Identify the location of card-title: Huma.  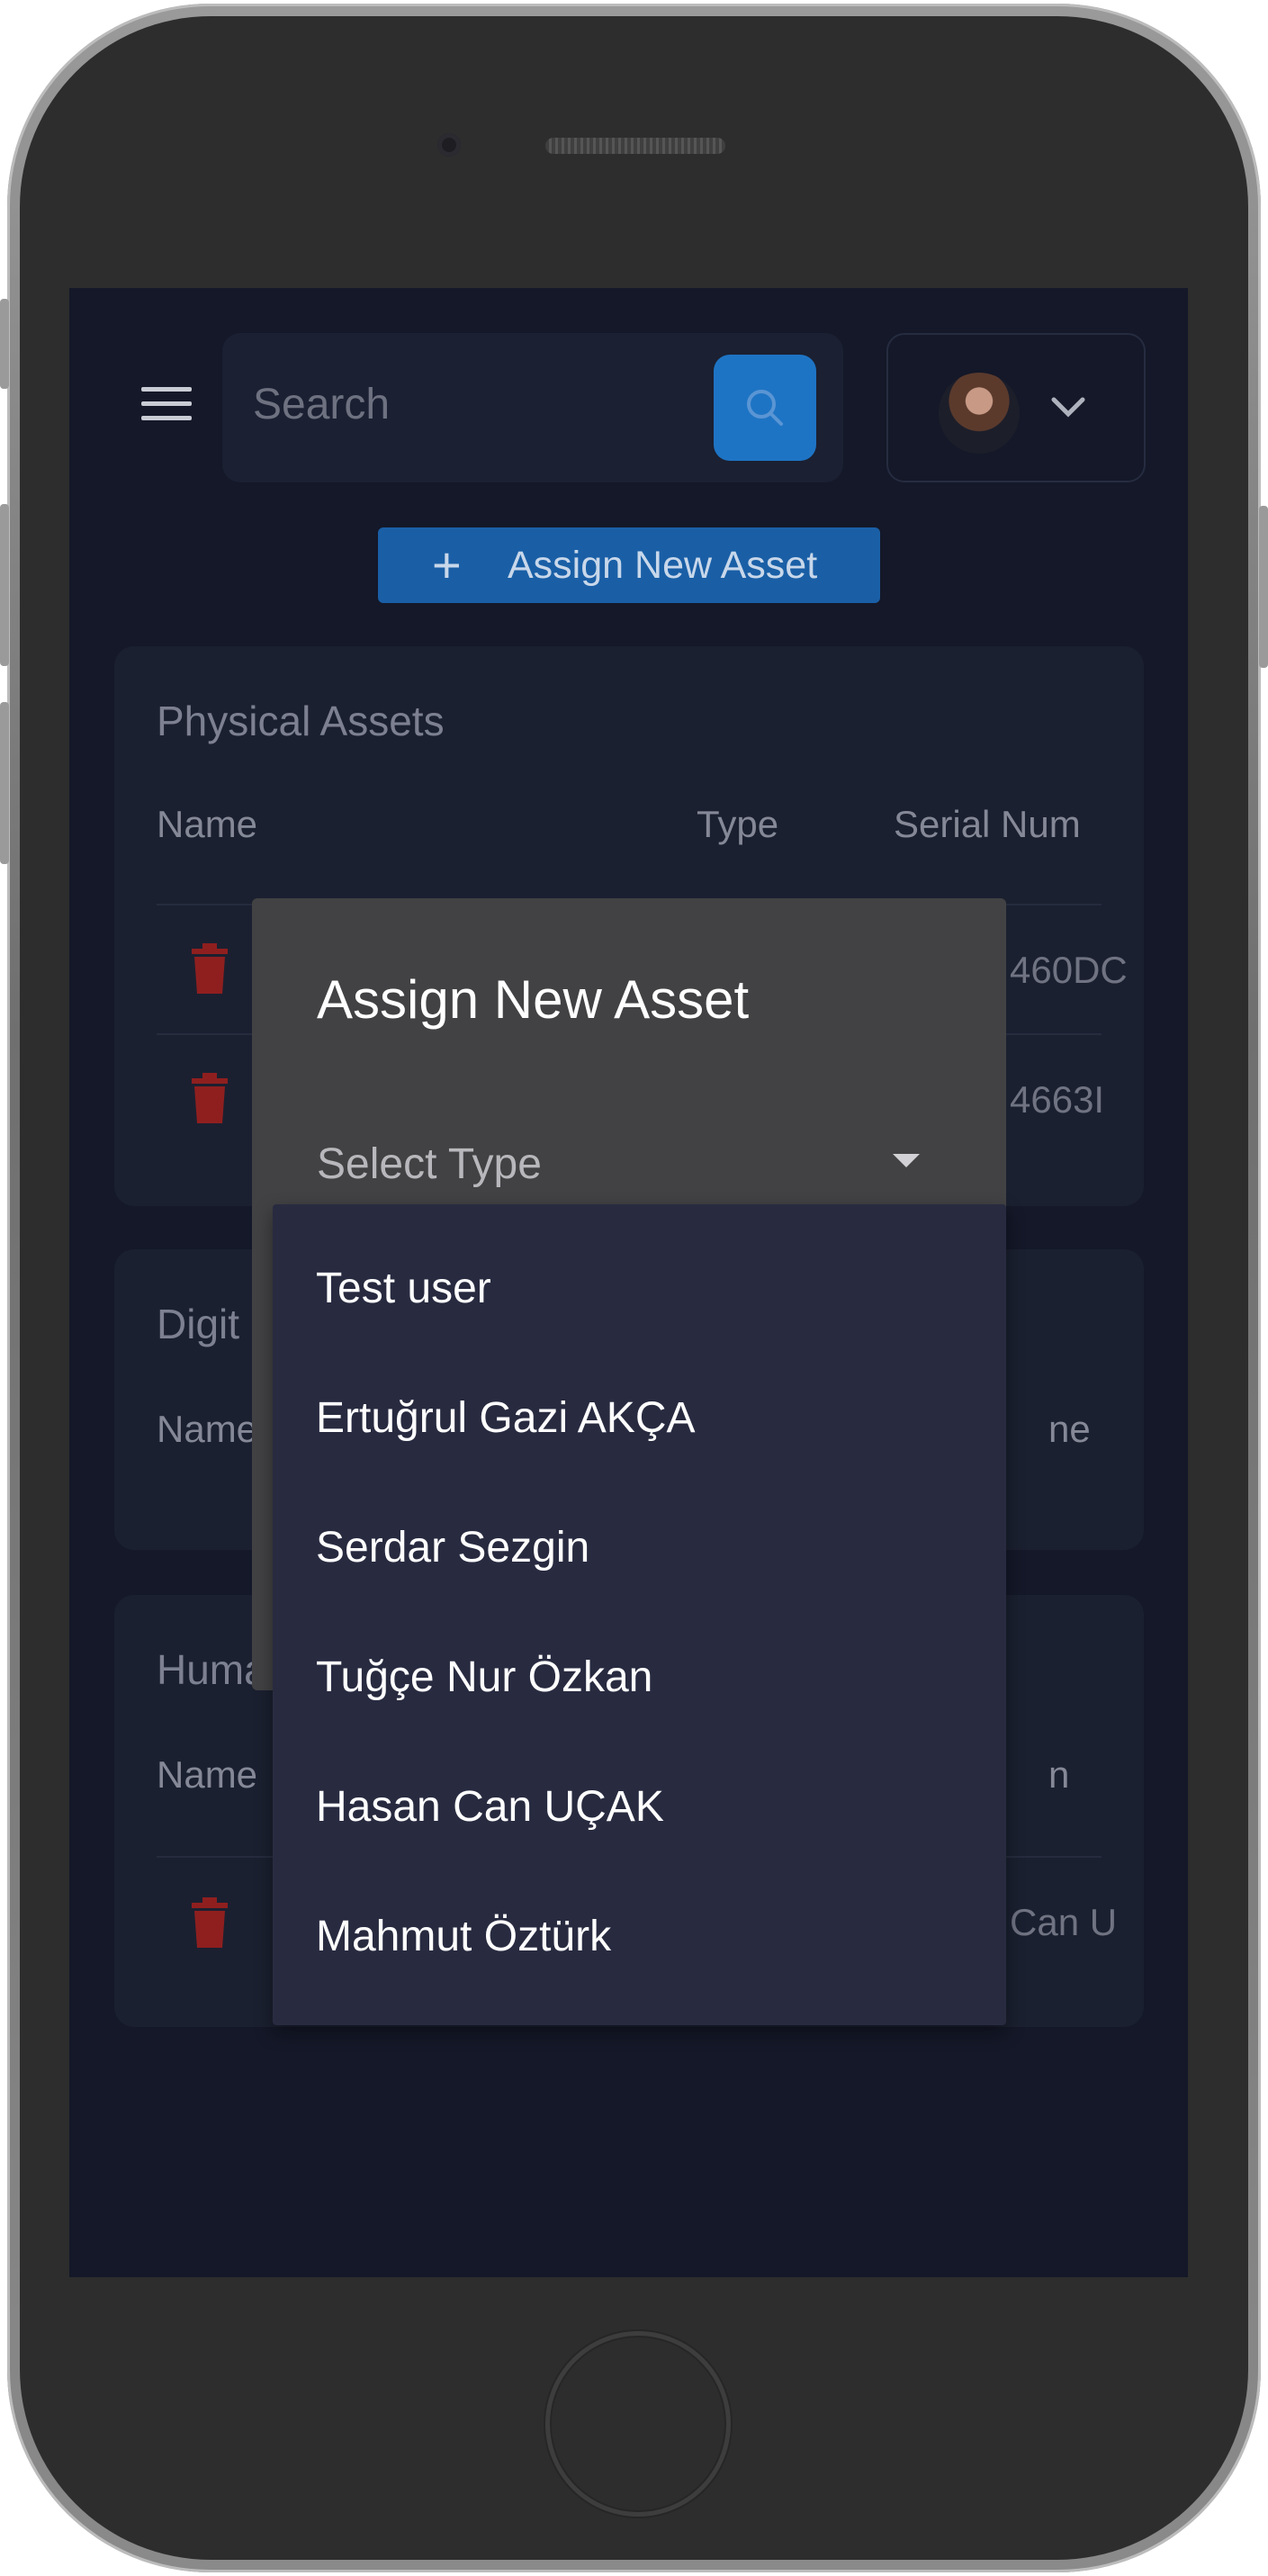
(212, 1669).